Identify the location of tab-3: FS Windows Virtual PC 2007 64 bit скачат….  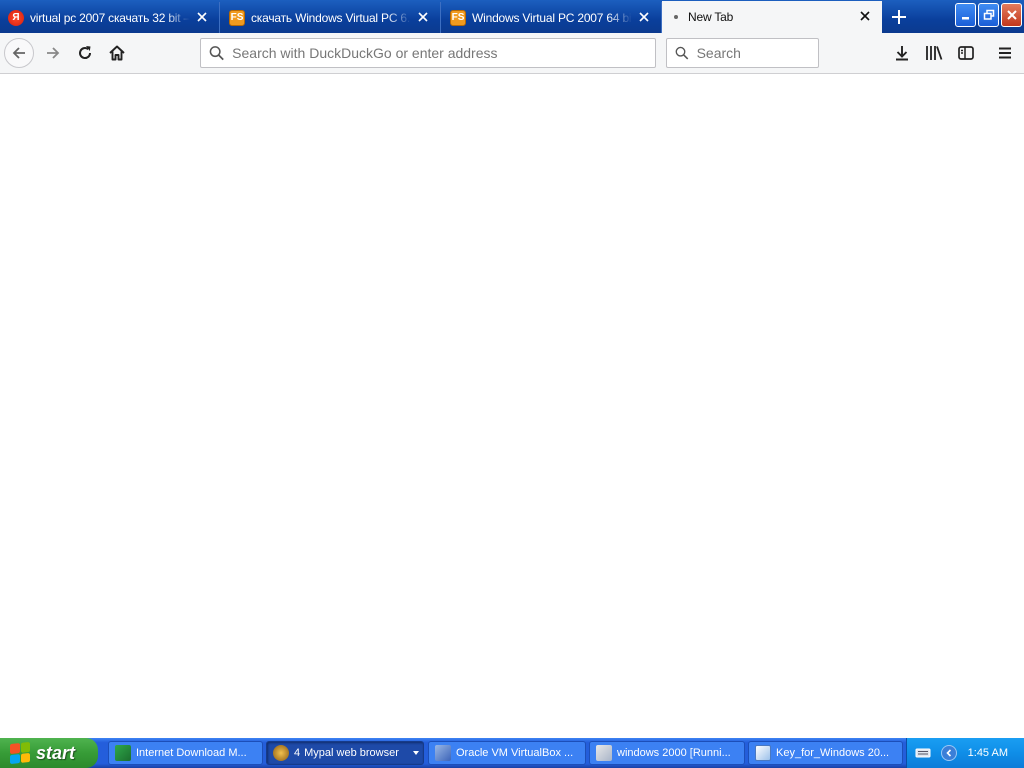
(552, 17).